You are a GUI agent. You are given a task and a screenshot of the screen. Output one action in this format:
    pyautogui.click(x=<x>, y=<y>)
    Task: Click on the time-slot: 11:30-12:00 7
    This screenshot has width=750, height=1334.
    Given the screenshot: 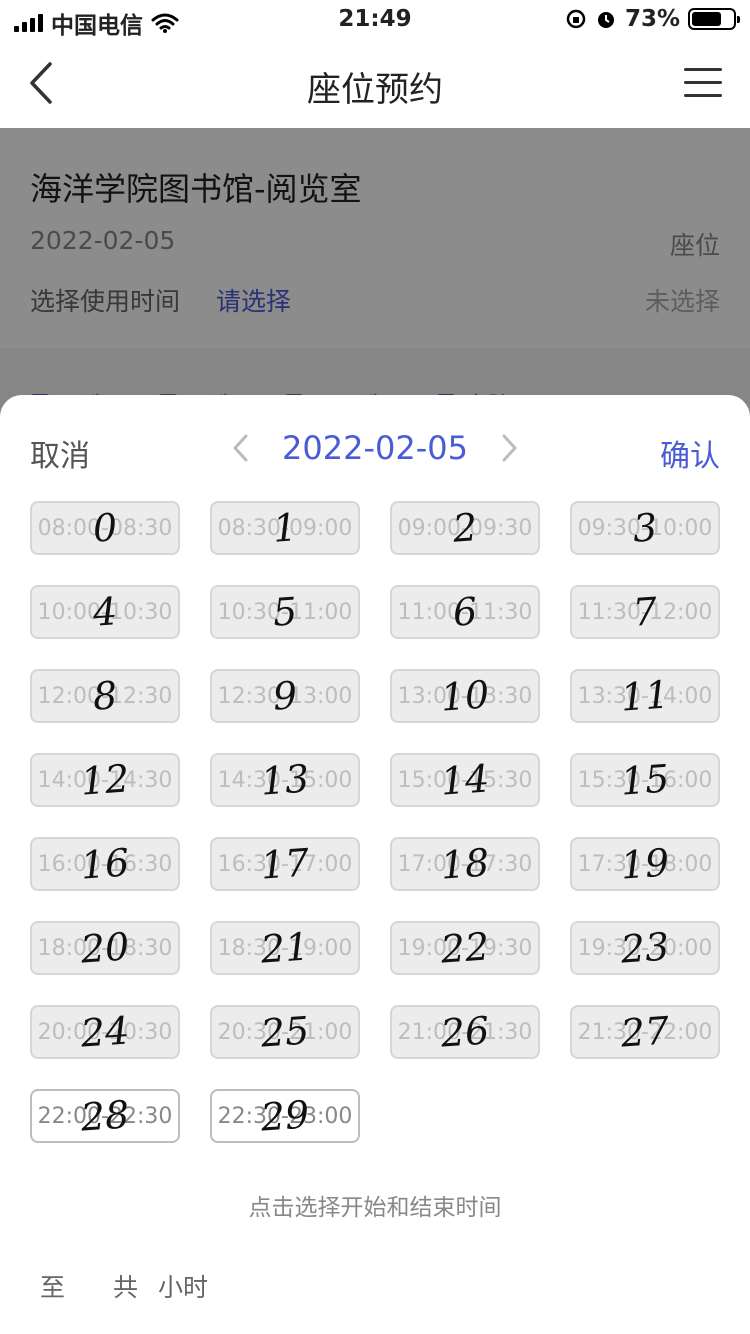 What is the action you would take?
    pyautogui.click(x=645, y=612)
    